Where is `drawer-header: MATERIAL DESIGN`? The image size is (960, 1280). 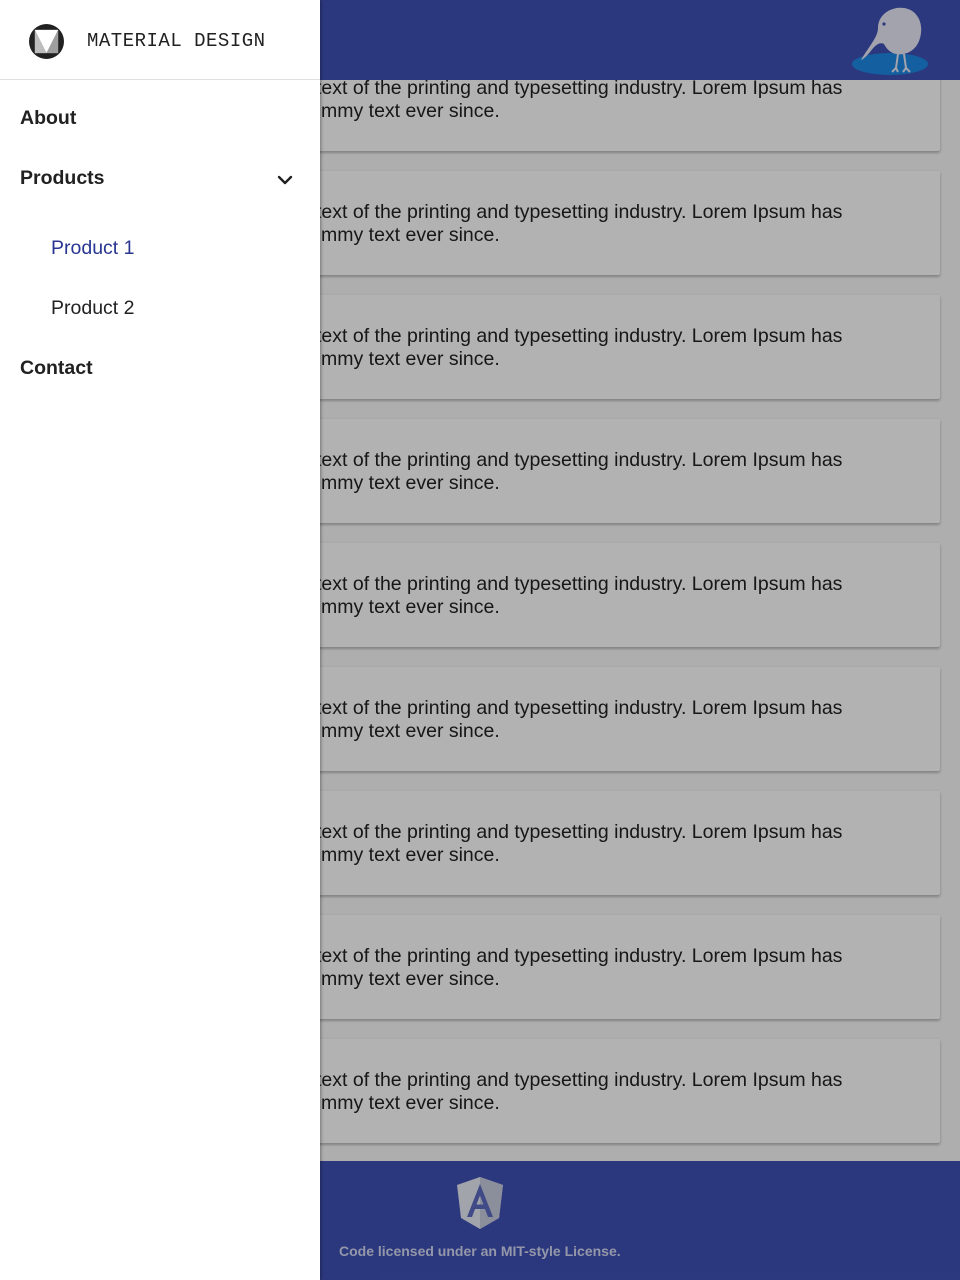 drawer-header: MATERIAL DESIGN is located at coordinates (160, 40).